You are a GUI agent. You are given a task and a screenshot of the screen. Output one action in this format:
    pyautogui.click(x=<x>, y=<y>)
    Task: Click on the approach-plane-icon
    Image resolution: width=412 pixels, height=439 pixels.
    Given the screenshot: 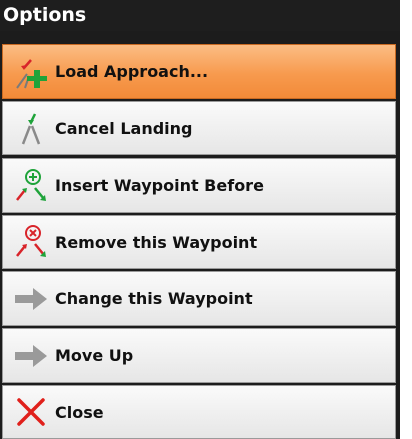 What is the action you would take?
    pyautogui.click(x=31, y=72)
    